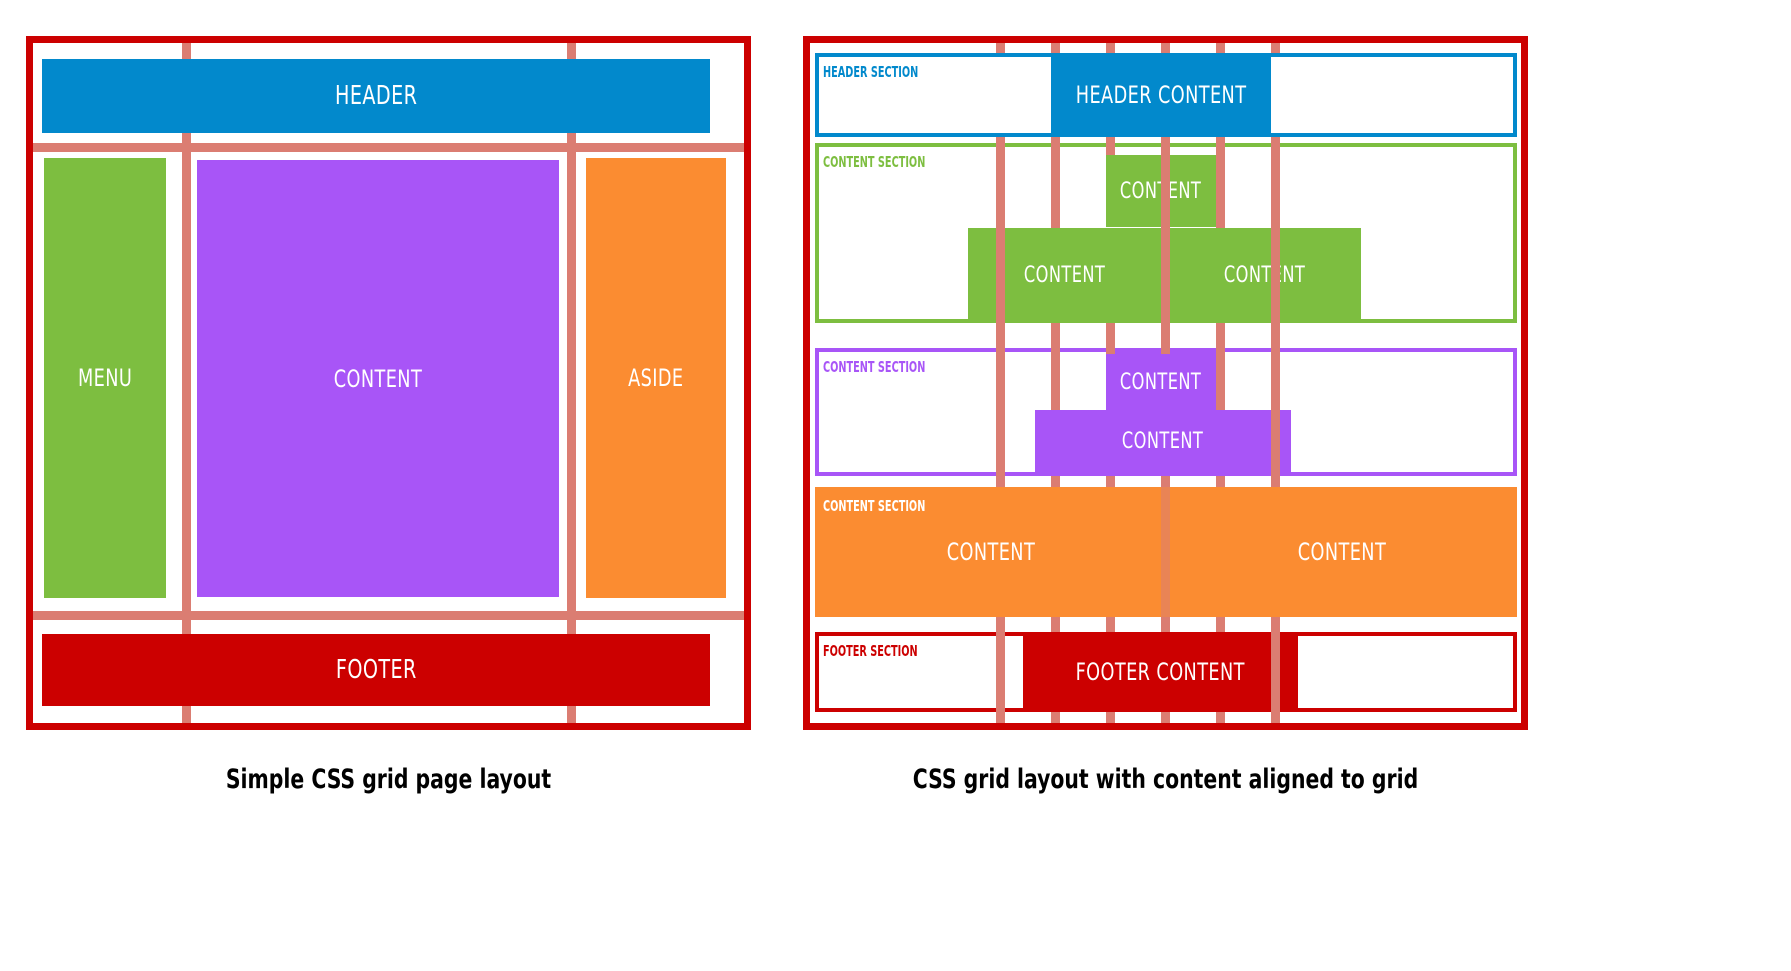 This screenshot has width=1791, height=971. Describe the element at coordinates (1341, 552) in the screenshot. I see `right-block-orange-content-2: CONTENT` at that location.